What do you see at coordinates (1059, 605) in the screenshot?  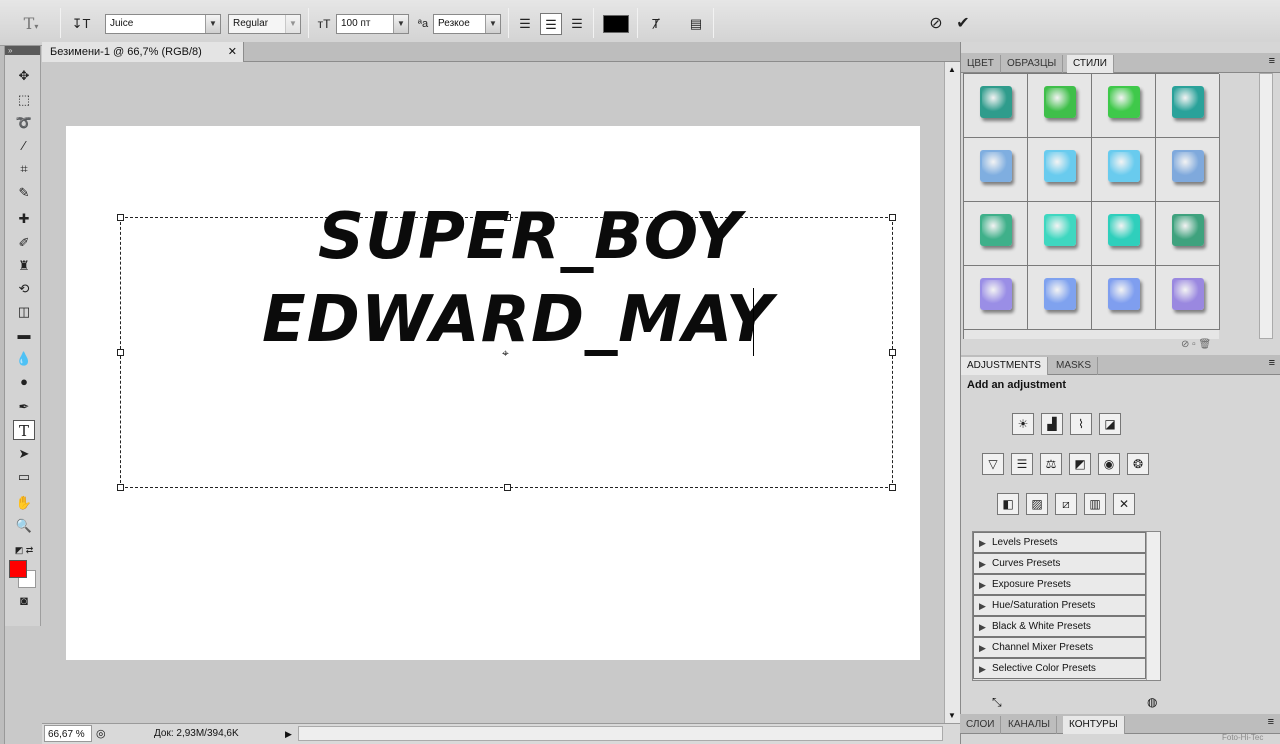 I see `preset-item: ▶ Hue/Saturation Presets` at bounding box center [1059, 605].